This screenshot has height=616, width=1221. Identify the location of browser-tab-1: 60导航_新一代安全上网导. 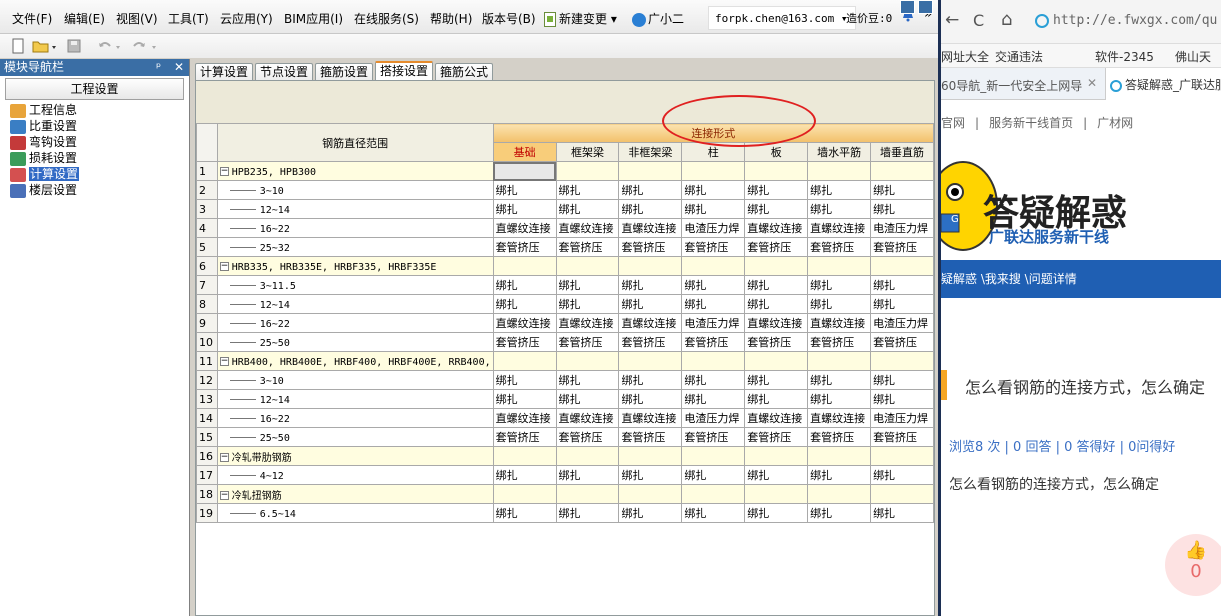
(1011, 85).